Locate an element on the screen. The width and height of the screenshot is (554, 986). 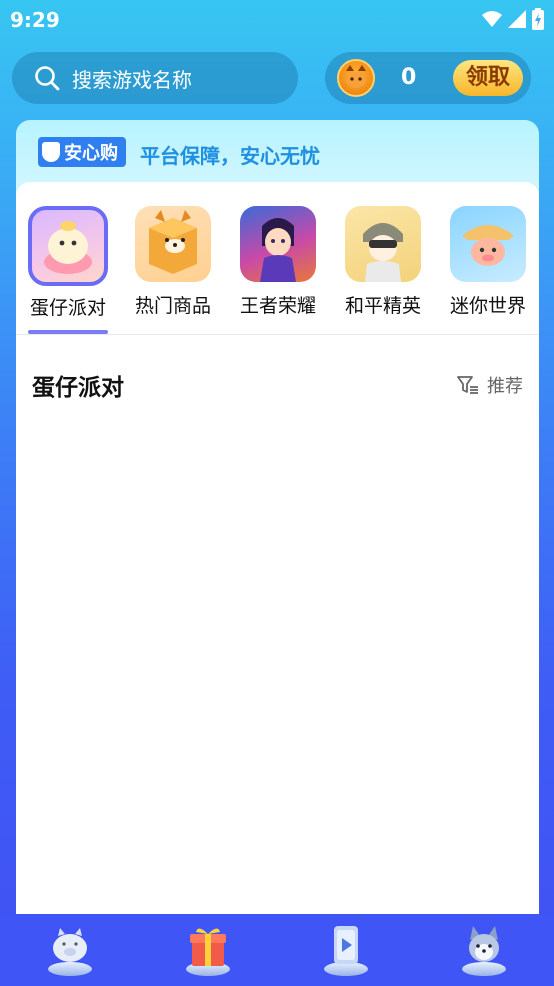
tab-label: 蛋仔派对 is located at coordinates (67, 308).